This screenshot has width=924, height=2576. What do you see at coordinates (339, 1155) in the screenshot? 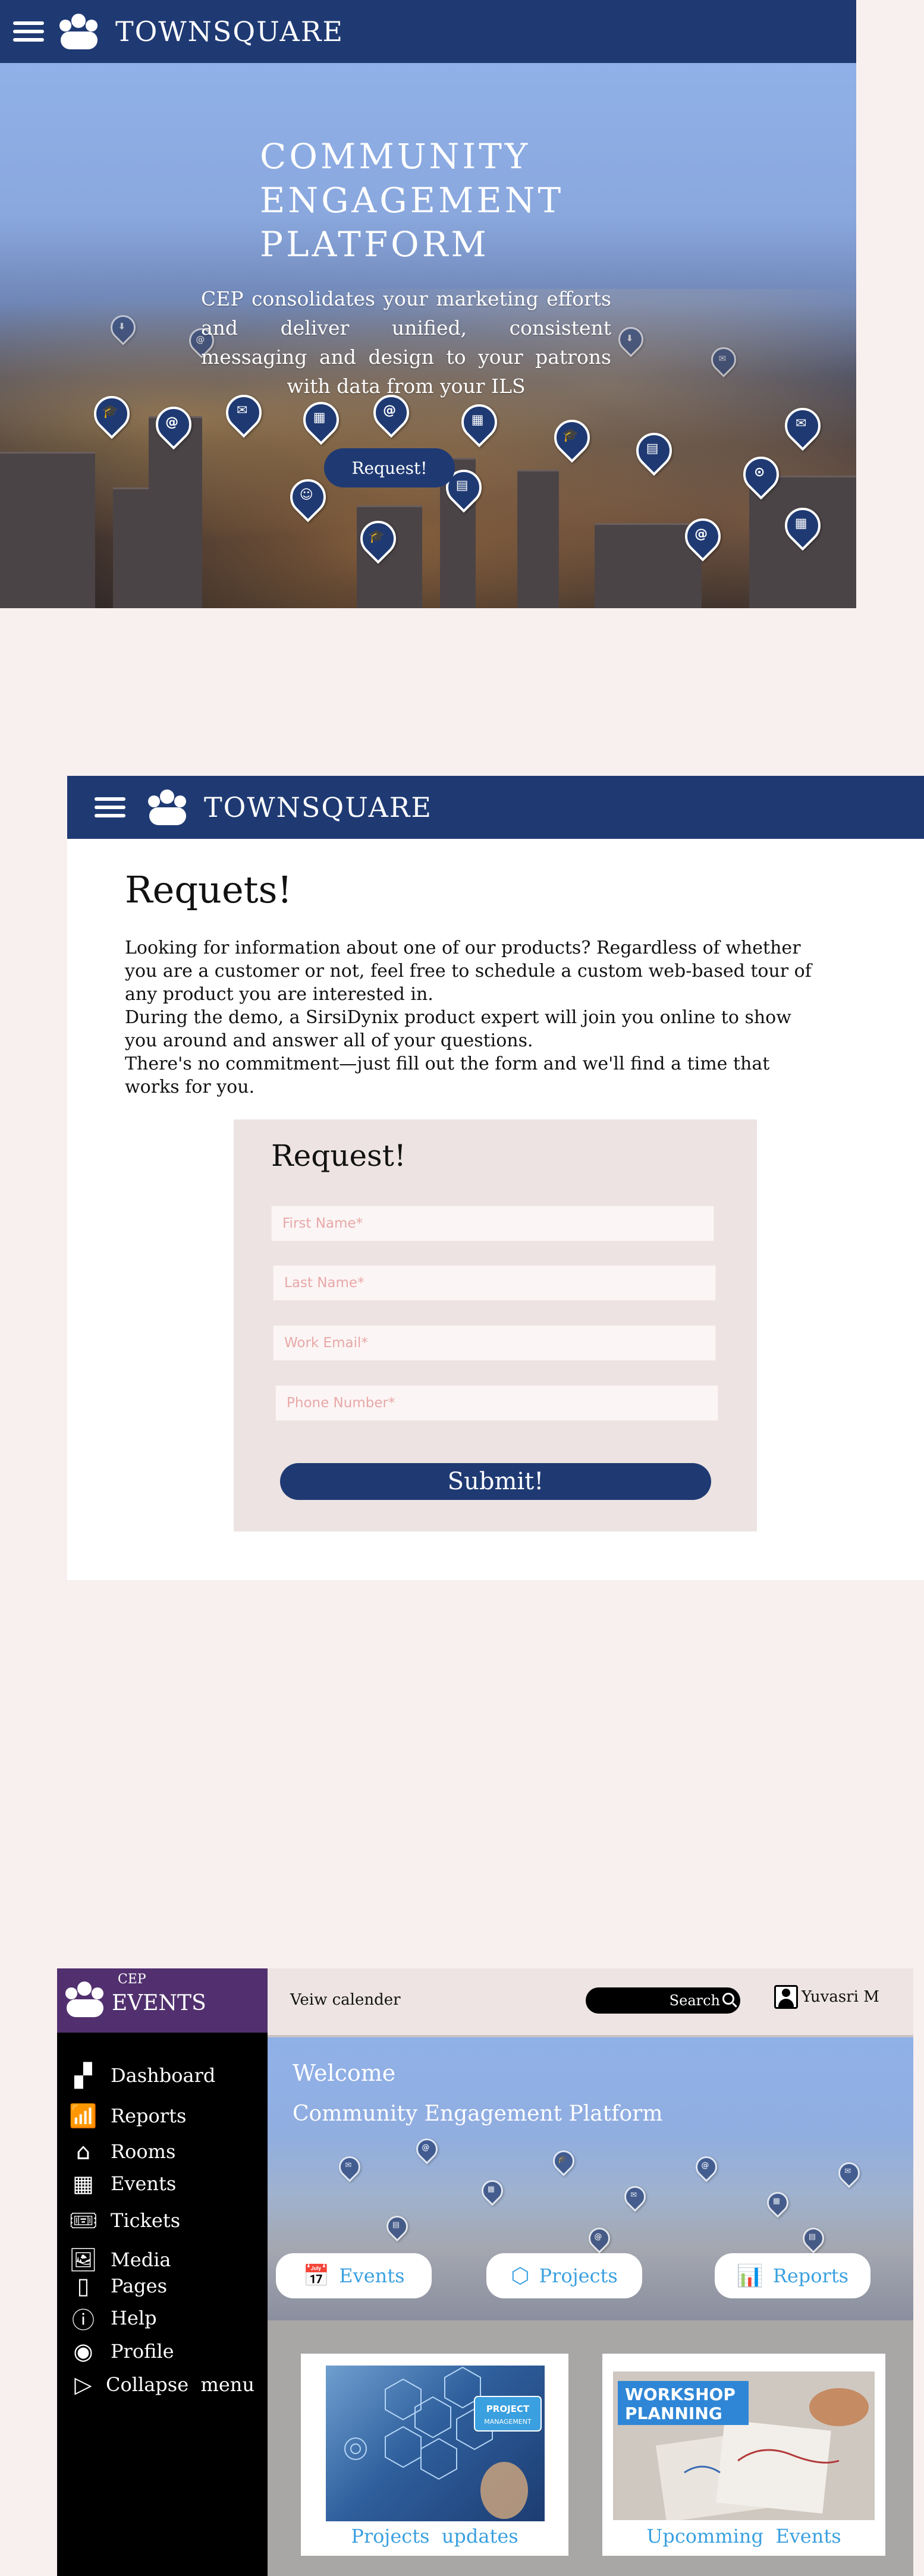
I see `form-title: Request!` at bounding box center [339, 1155].